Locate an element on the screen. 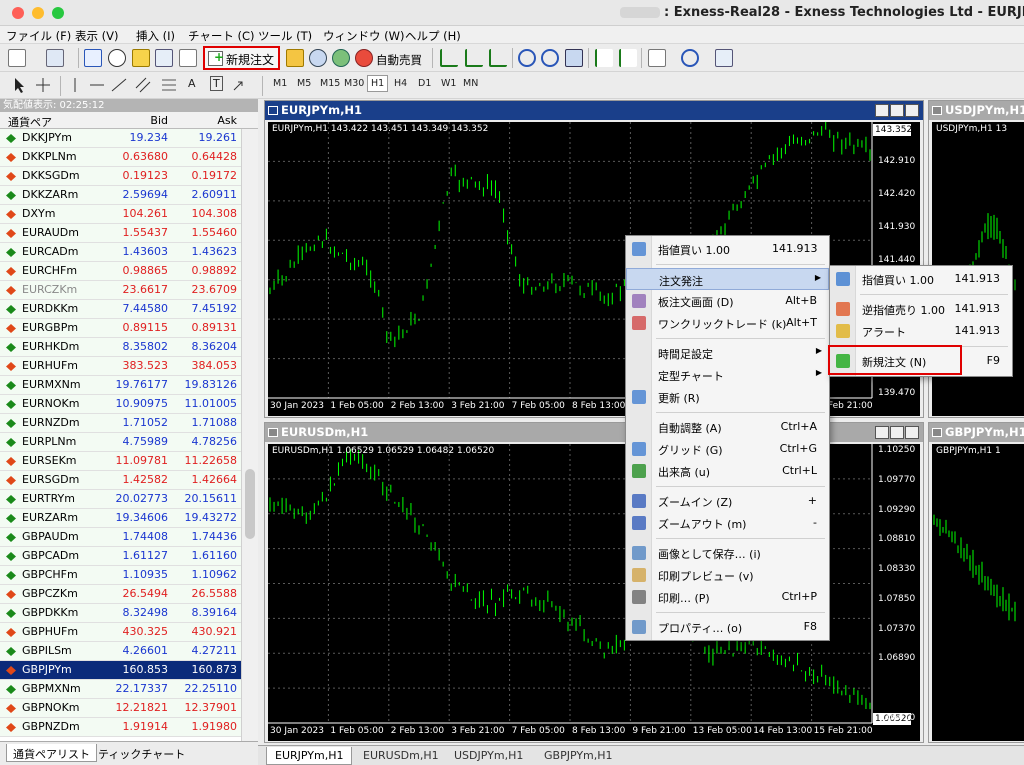 The width and height of the screenshot is (1024, 765). market-watch-row: EURSGDm 1.42582 1.42664 is located at coordinates (120, 480).